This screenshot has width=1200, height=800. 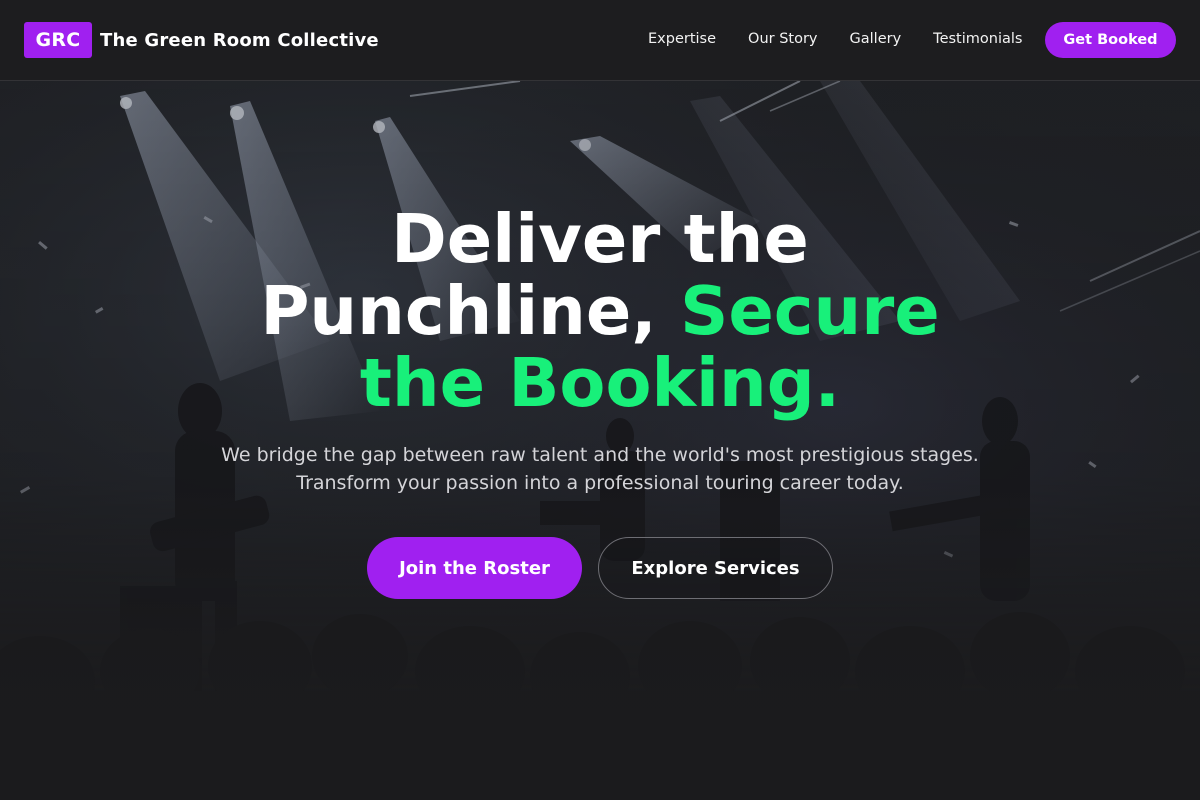 I want to click on headline-line-1: Deliver the, so click(x=600, y=239).